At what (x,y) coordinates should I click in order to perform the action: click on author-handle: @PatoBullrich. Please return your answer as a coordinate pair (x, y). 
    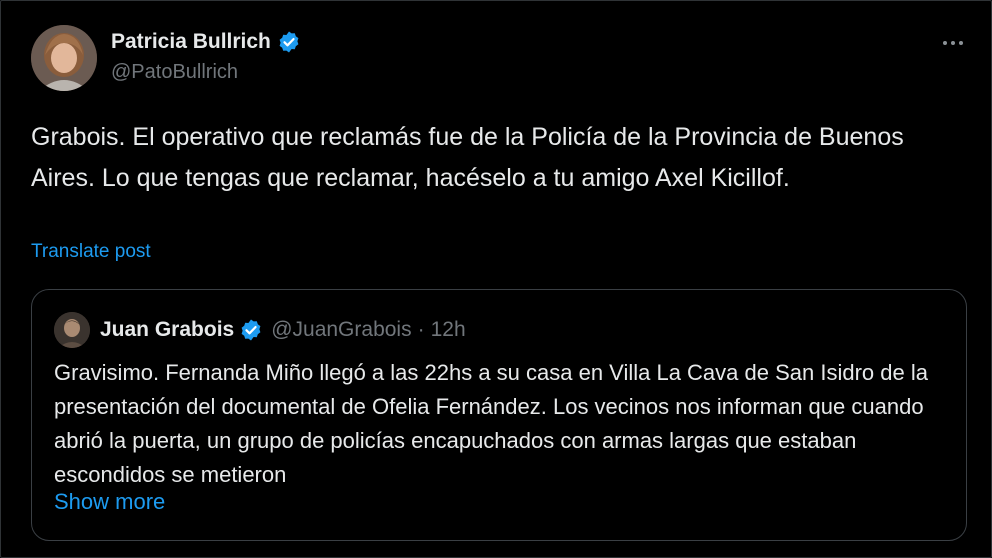
    Looking at the image, I should click on (206, 72).